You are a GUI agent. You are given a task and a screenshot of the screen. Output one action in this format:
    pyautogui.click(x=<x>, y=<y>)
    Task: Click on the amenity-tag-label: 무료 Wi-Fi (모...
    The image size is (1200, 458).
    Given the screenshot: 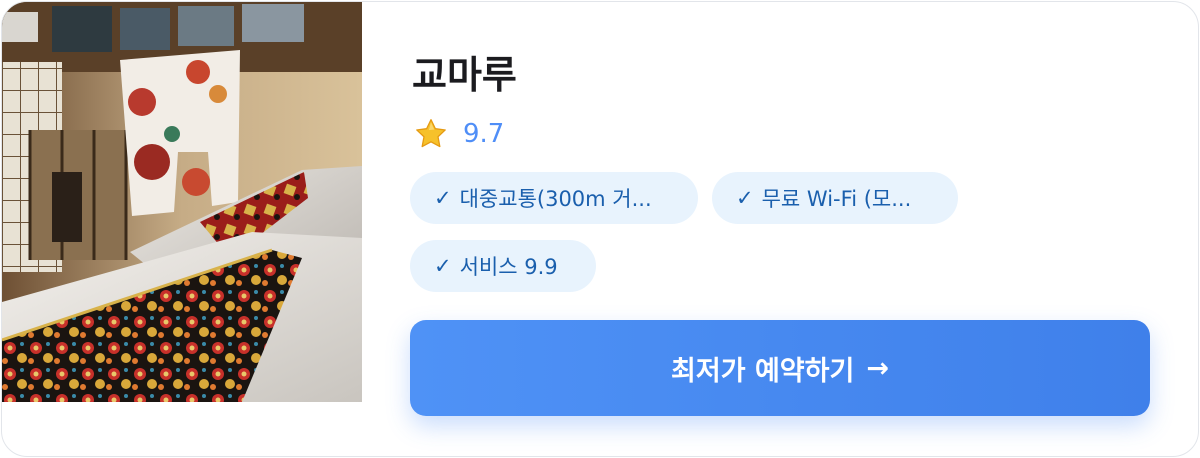 What is the action you would take?
    pyautogui.click(x=836, y=199)
    